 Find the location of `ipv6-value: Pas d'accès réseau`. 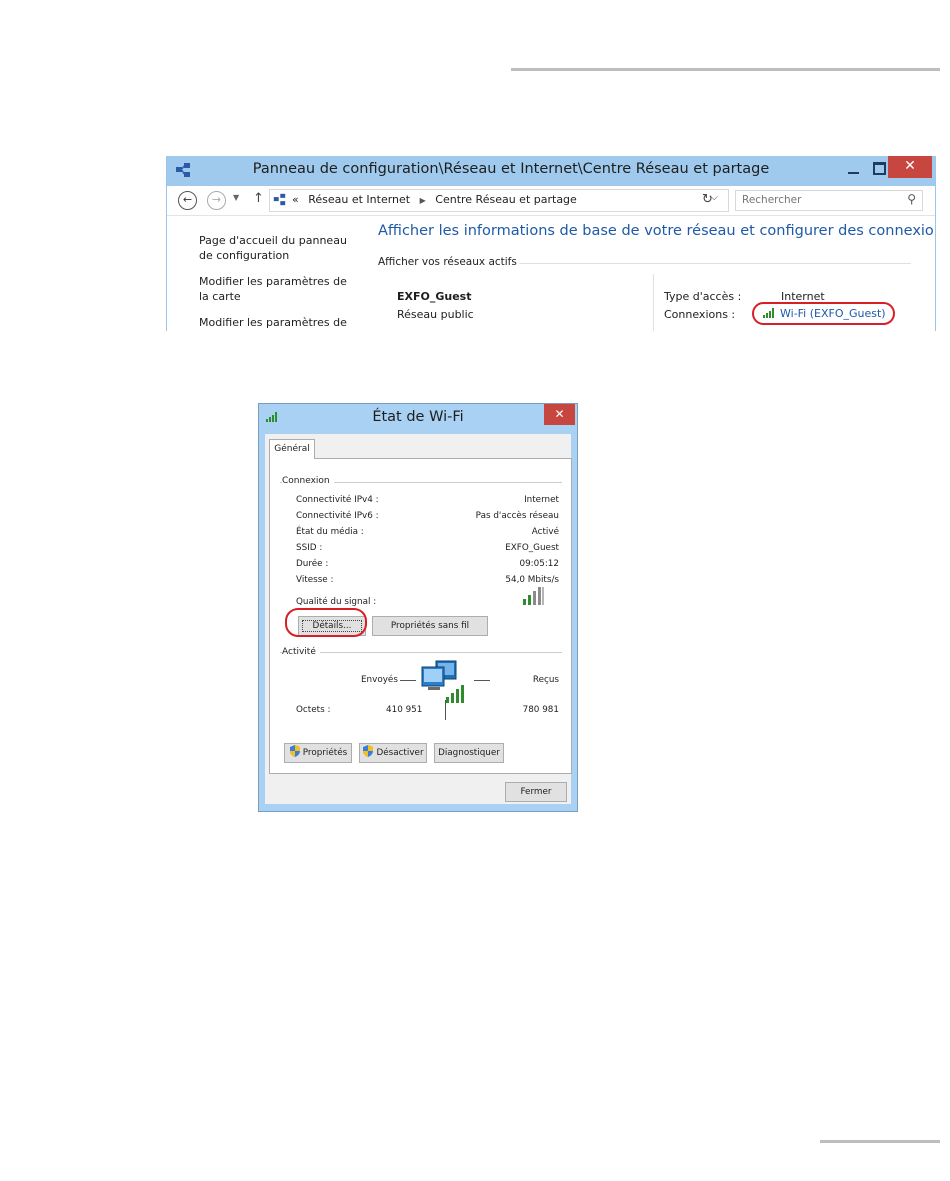

ipv6-value: Pas d'accès réseau is located at coordinates (517, 516).